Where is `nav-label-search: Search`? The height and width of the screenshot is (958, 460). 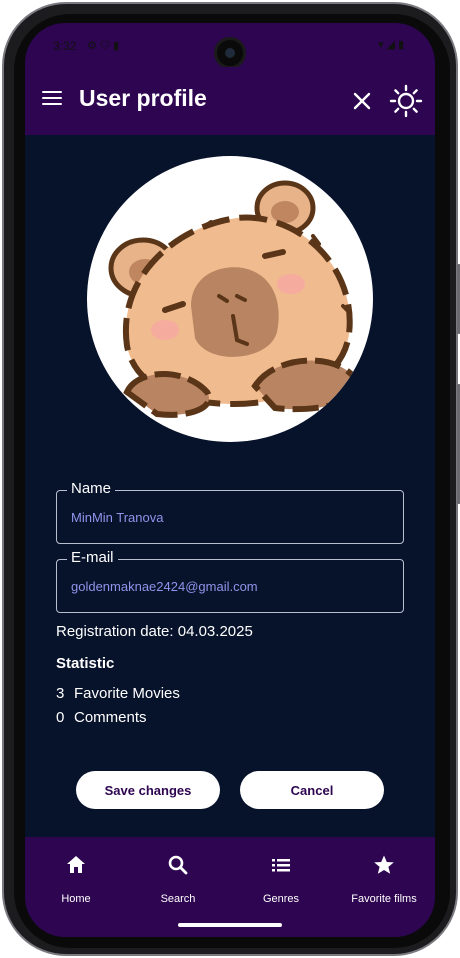 nav-label-search: Search is located at coordinates (178, 899).